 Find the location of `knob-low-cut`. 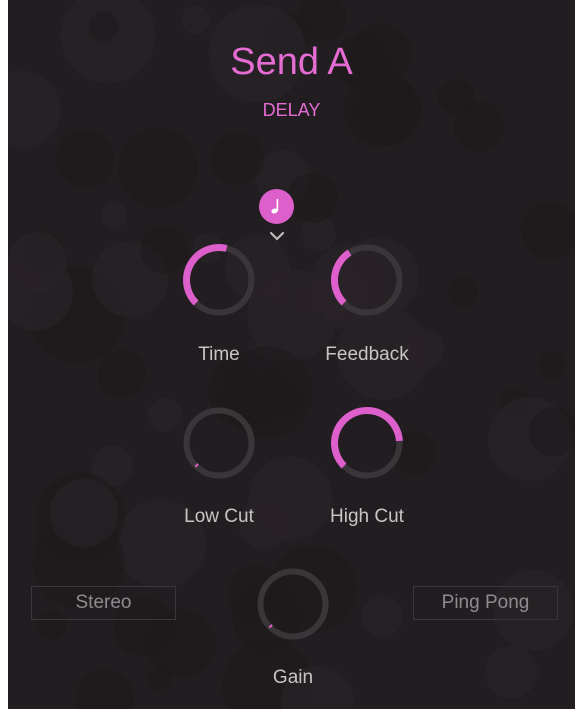

knob-low-cut is located at coordinates (219, 443).